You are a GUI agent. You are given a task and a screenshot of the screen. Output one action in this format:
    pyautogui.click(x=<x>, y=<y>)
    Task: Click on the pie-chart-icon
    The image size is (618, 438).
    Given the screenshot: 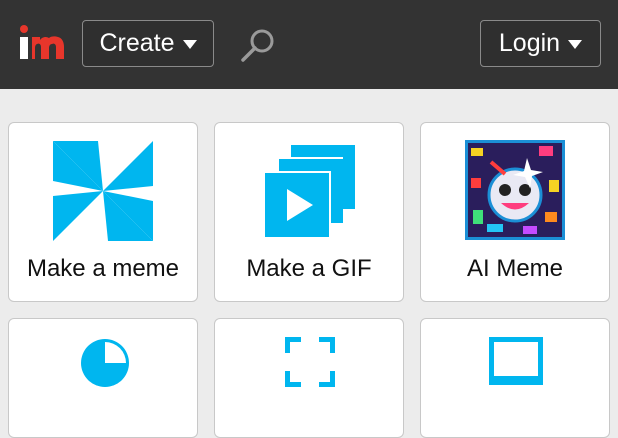 What is the action you would take?
    pyautogui.click(x=105, y=363)
    